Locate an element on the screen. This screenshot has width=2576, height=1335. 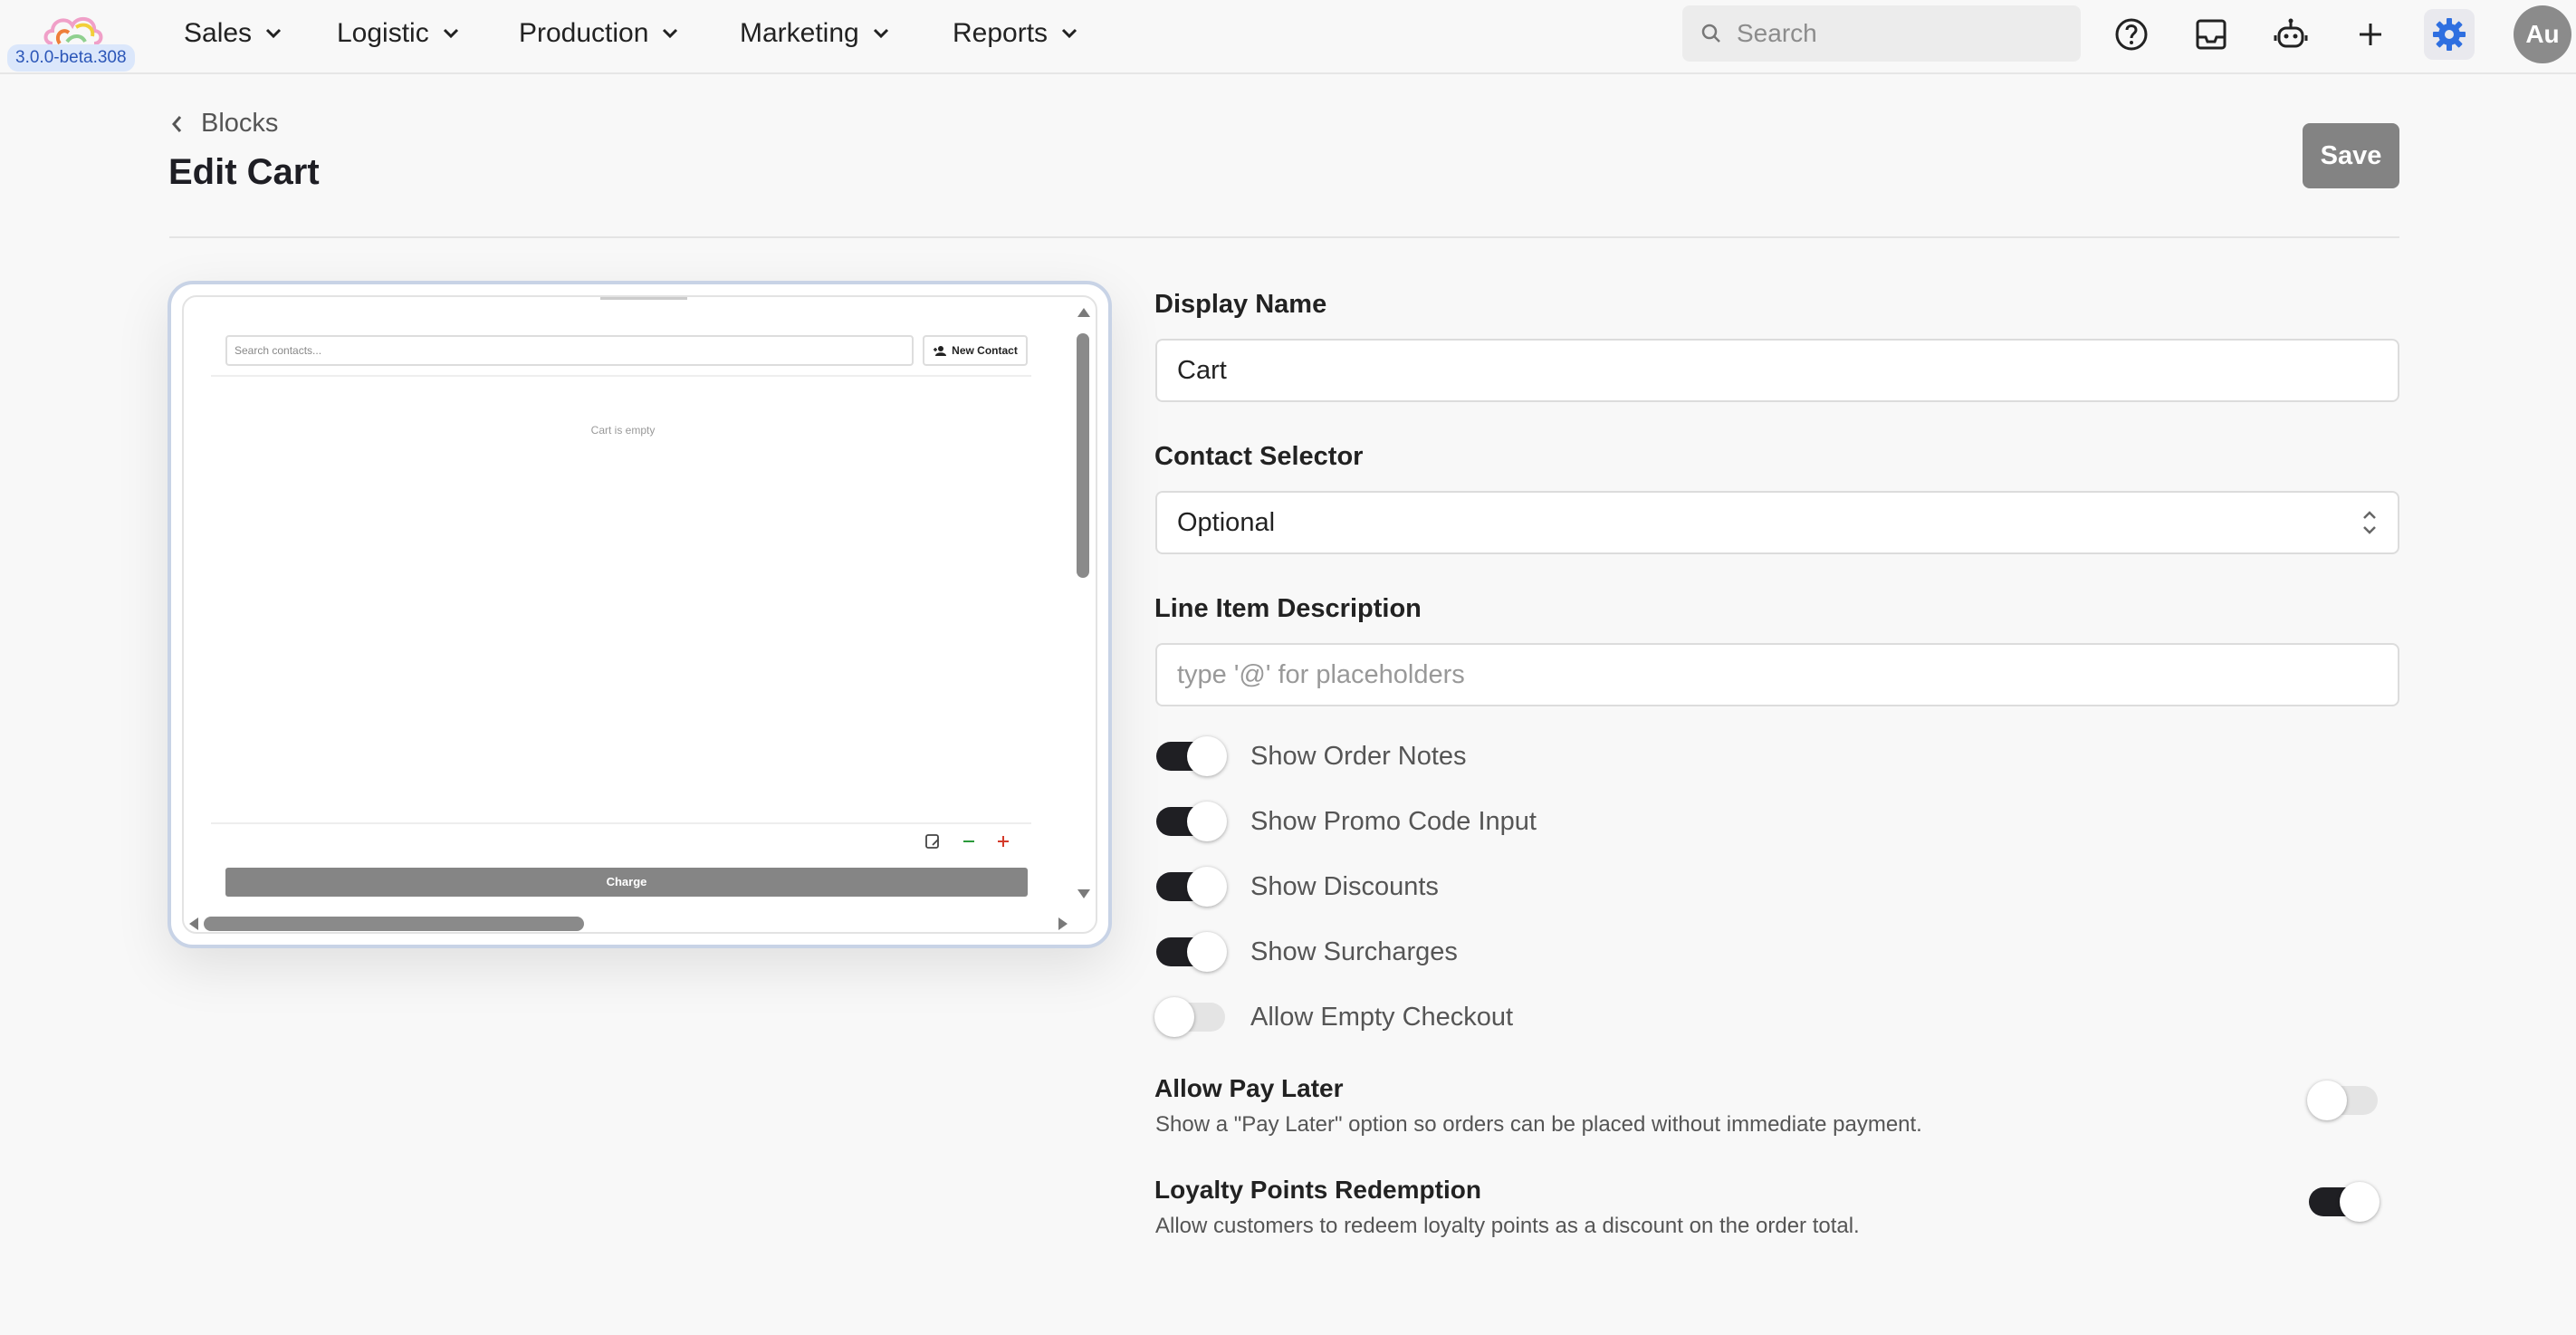
page-title: Edit Cart is located at coordinates (244, 172).